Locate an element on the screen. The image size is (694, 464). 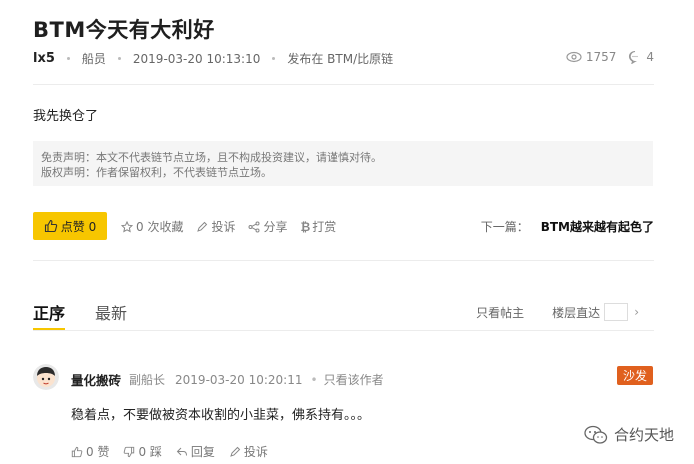
next-post: 下一篇： BTM越来越有起色了 is located at coordinates (567, 226).